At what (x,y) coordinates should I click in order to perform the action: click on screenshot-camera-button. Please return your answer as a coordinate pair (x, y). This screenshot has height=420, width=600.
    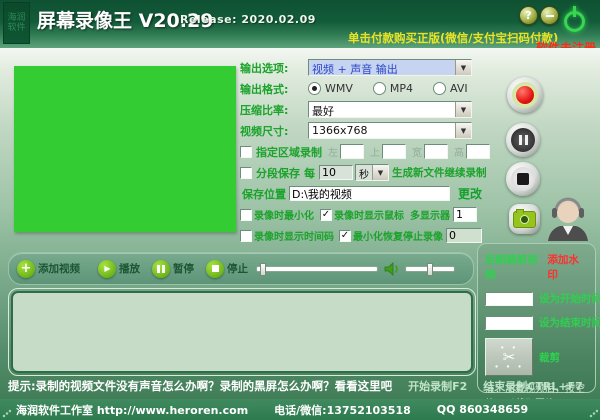
    Looking at the image, I should click on (524, 219).